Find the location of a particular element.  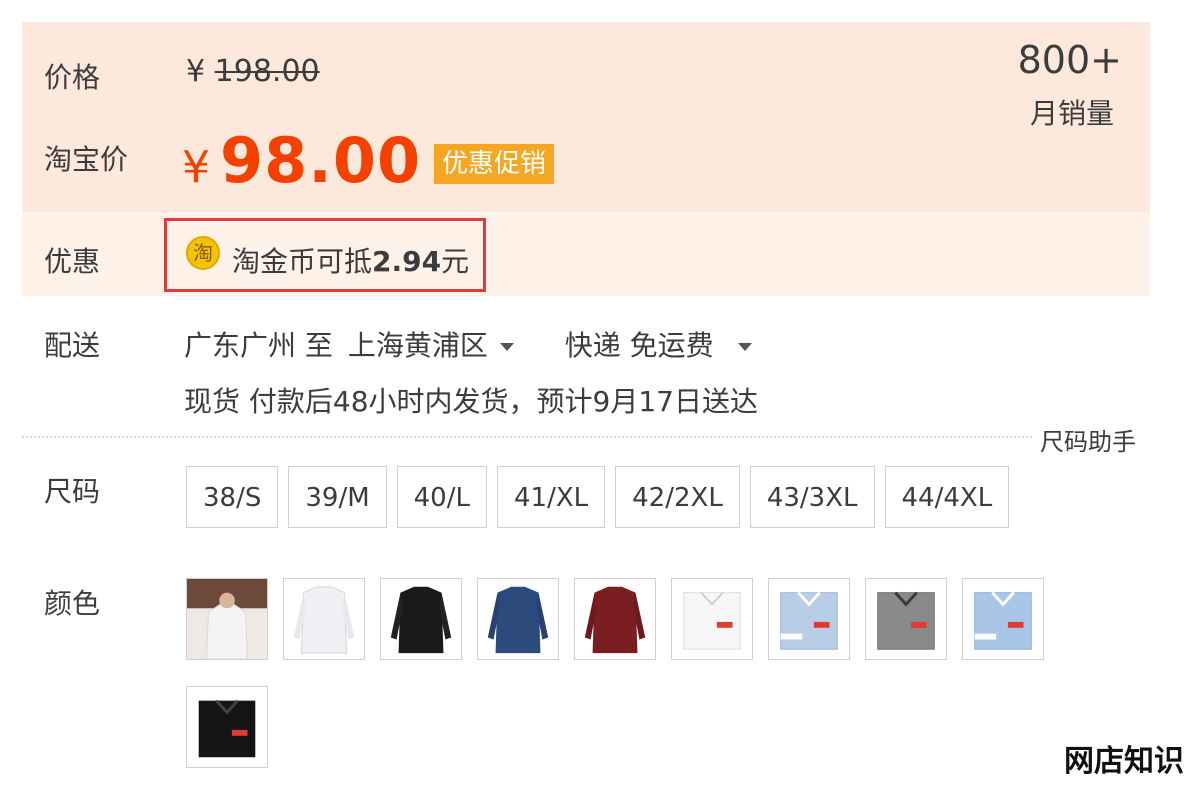

monthly-sales-count: 800+ is located at coordinates (1069, 60).